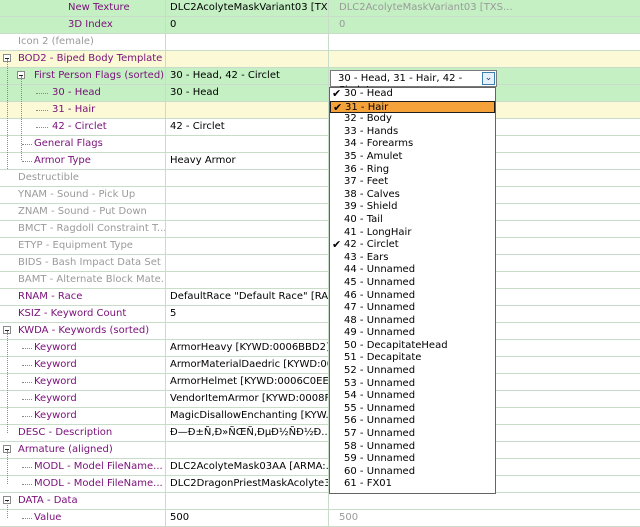  Describe the element at coordinates (412, 157) in the screenshot. I see `flag-option: 35 - Amulet` at that location.